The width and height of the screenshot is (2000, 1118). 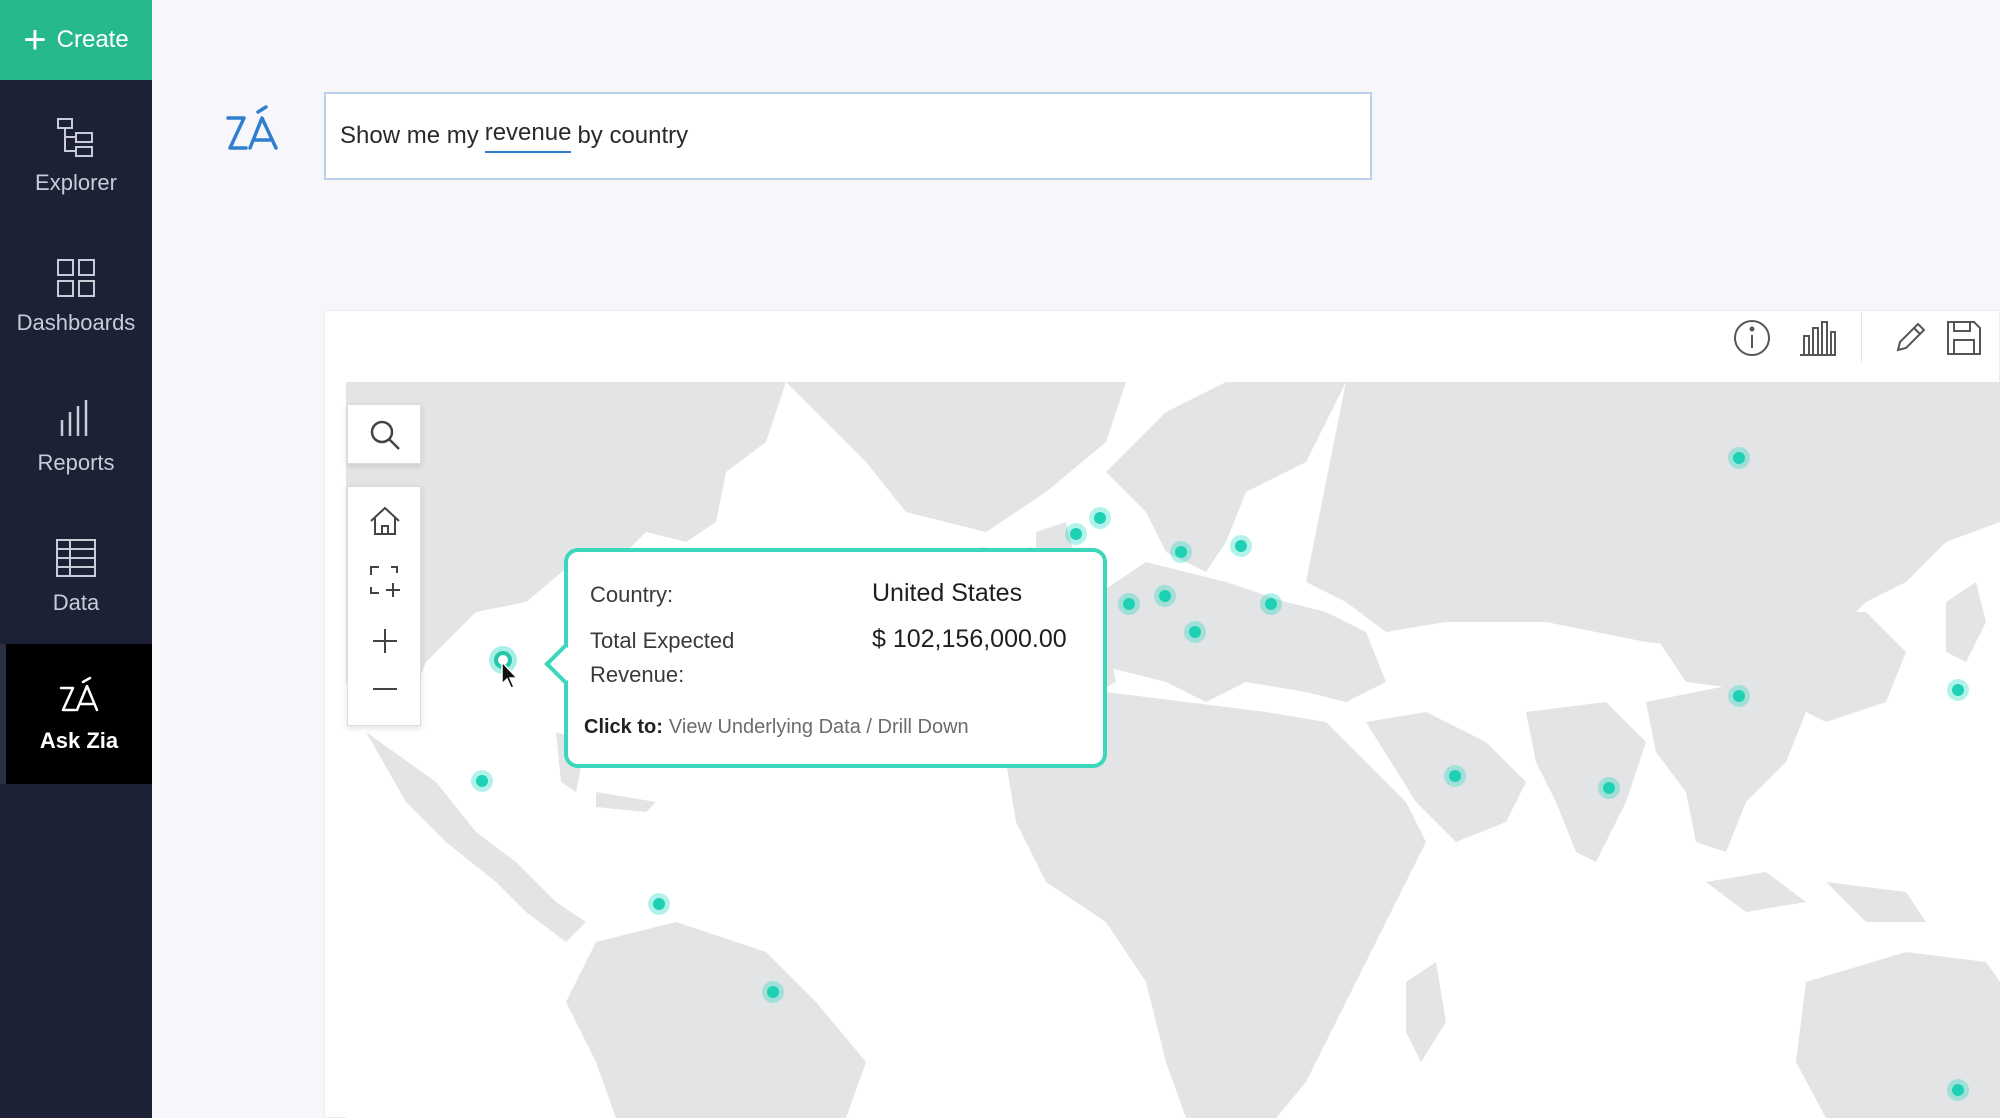 What do you see at coordinates (74, 418) in the screenshot?
I see `reports-icon` at bounding box center [74, 418].